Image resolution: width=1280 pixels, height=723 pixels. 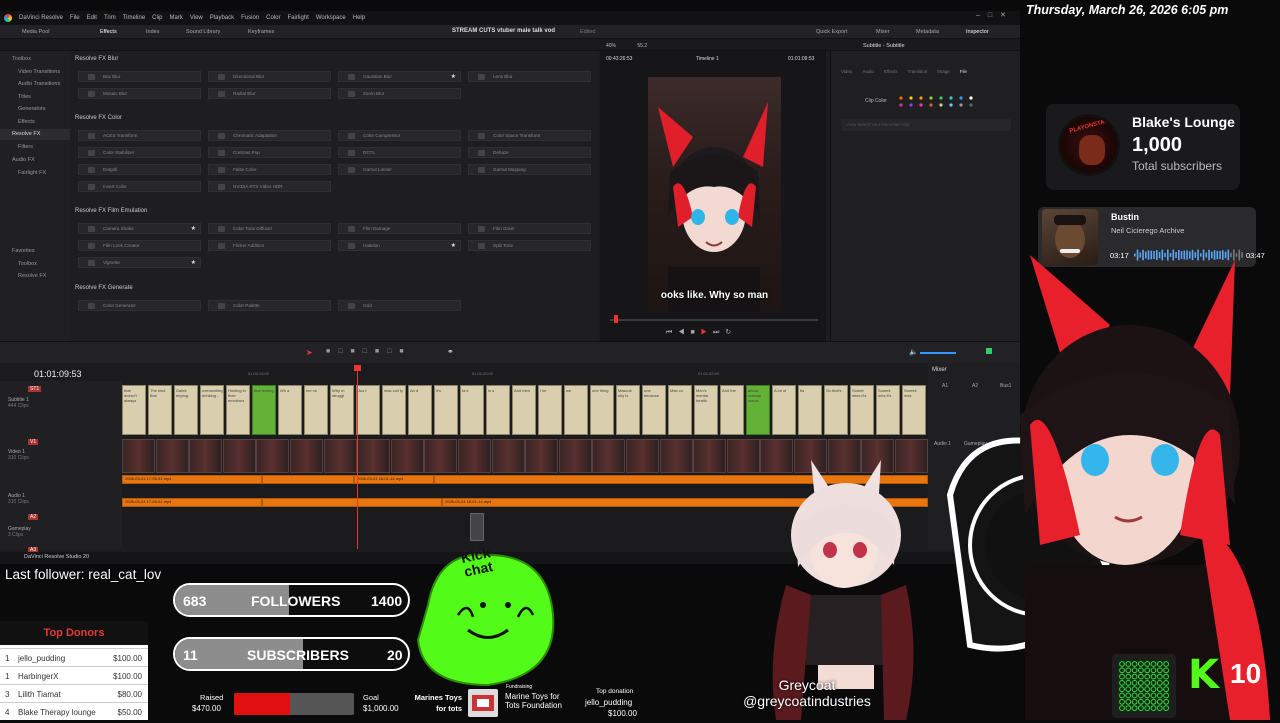 I want to click on sidebar-item-video-transitions: Video Transitions, so click(x=39, y=72).